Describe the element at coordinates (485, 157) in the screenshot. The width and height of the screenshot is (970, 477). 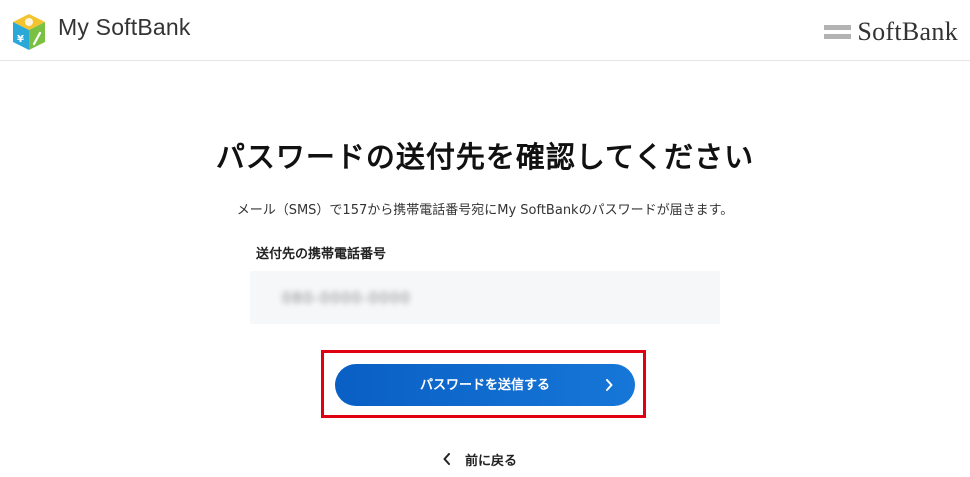
I see `page-title: パスワードの送付先を確認してください` at that location.